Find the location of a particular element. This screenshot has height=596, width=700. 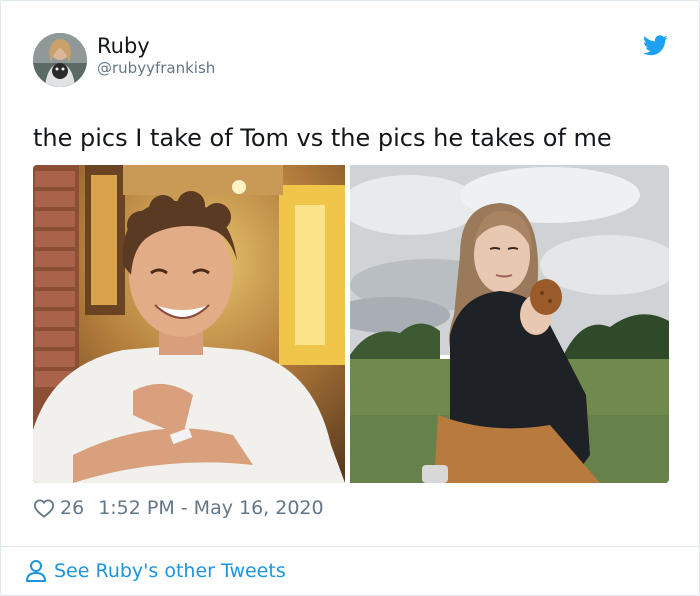

author-avatar is located at coordinates (60, 60).